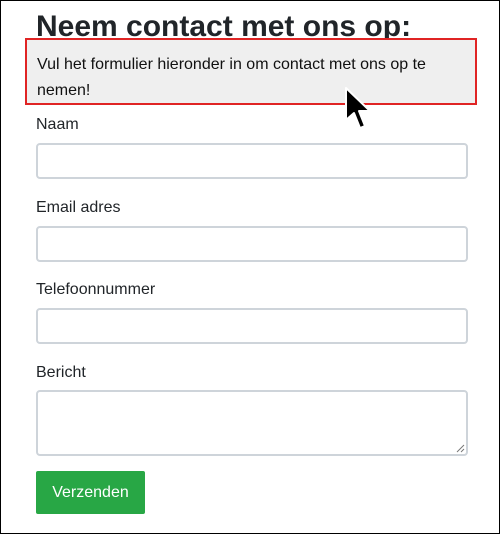 This screenshot has height=534, width=500. What do you see at coordinates (78, 207) in the screenshot?
I see `email-label: Email adres` at bounding box center [78, 207].